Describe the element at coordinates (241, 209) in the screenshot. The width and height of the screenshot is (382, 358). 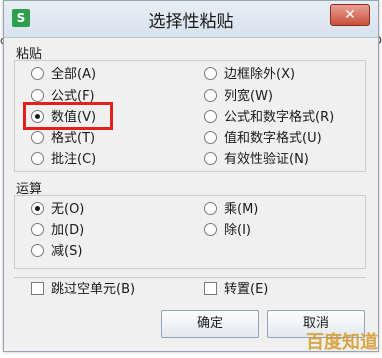
I see `radio-label: 乘(M)` at that location.